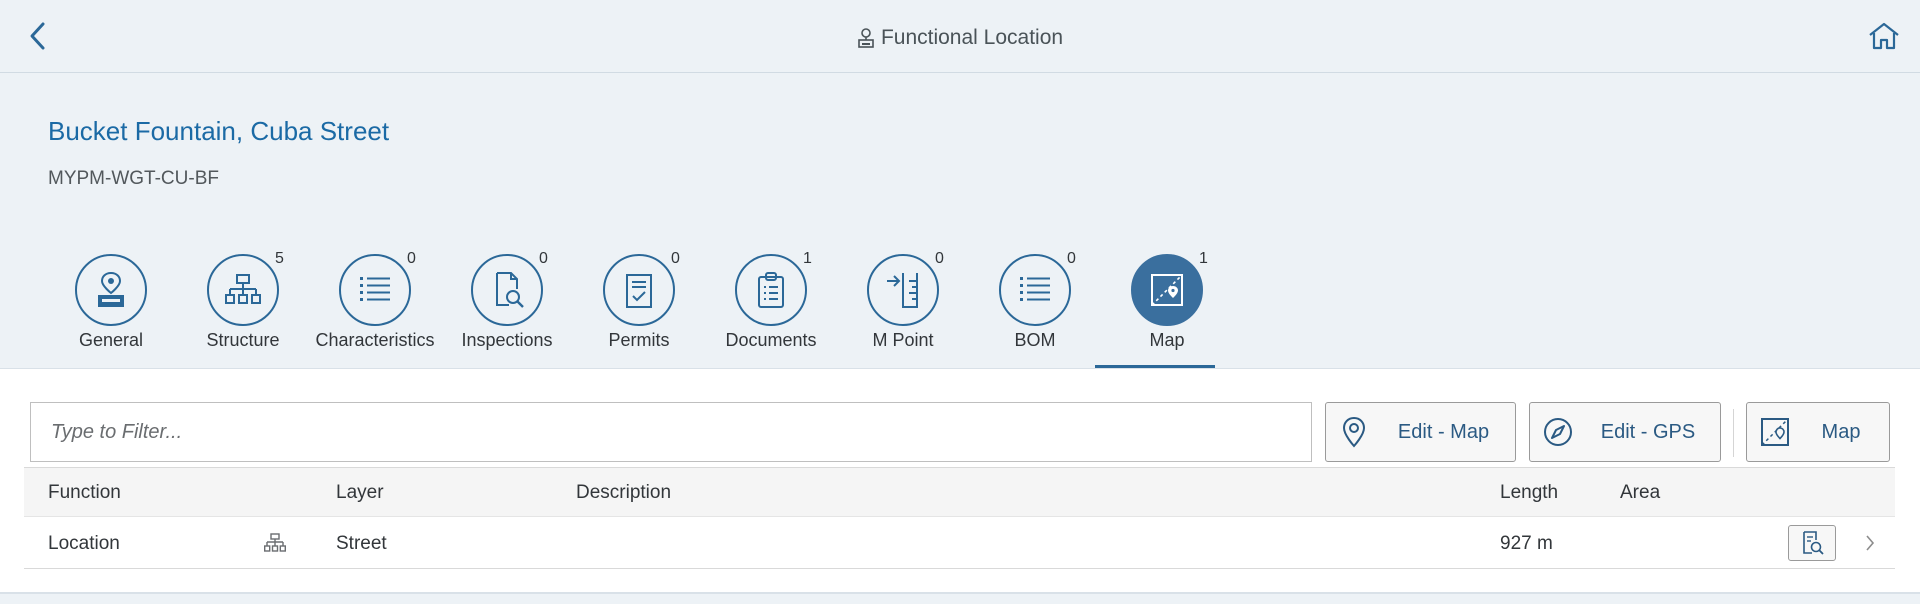  I want to click on map-button: Map, so click(1818, 432).